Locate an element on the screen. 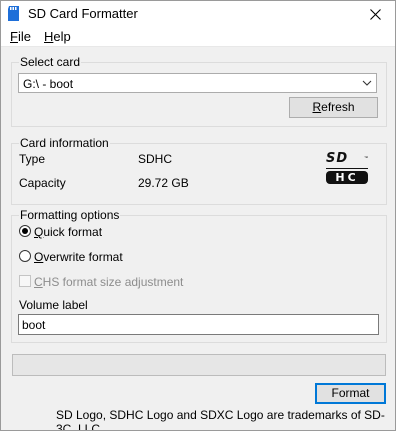 The width and height of the screenshot is (396, 431). select-card-group-label: Select card is located at coordinates (50, 62).